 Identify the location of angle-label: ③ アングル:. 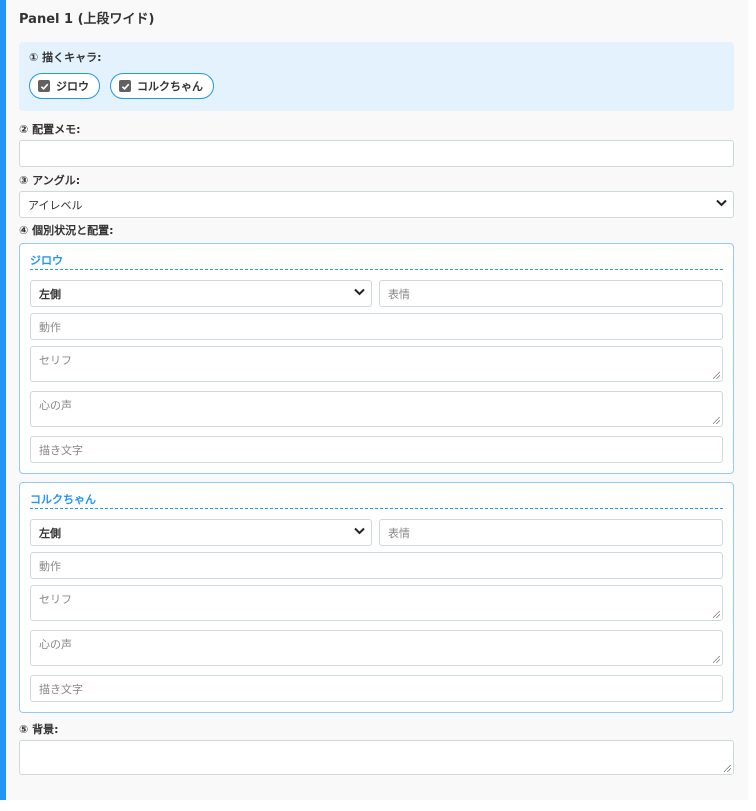
(50, 180).